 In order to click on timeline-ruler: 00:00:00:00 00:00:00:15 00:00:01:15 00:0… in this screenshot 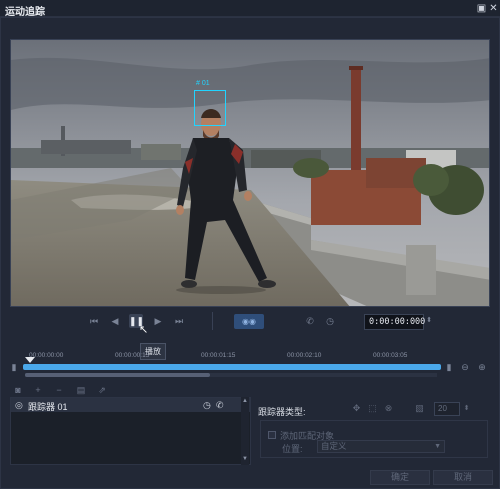, I will do `click(232, 358)`.